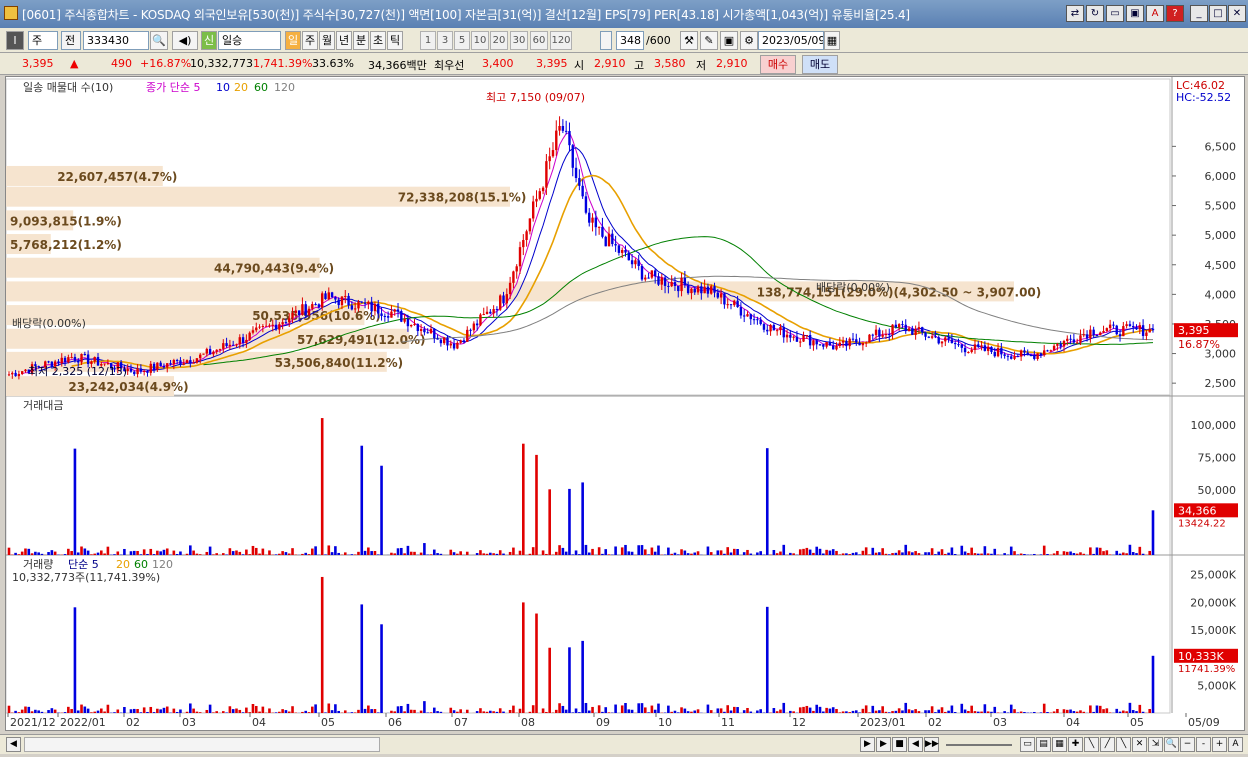  I want to click on plus-icon: +, so click(1219, 744).